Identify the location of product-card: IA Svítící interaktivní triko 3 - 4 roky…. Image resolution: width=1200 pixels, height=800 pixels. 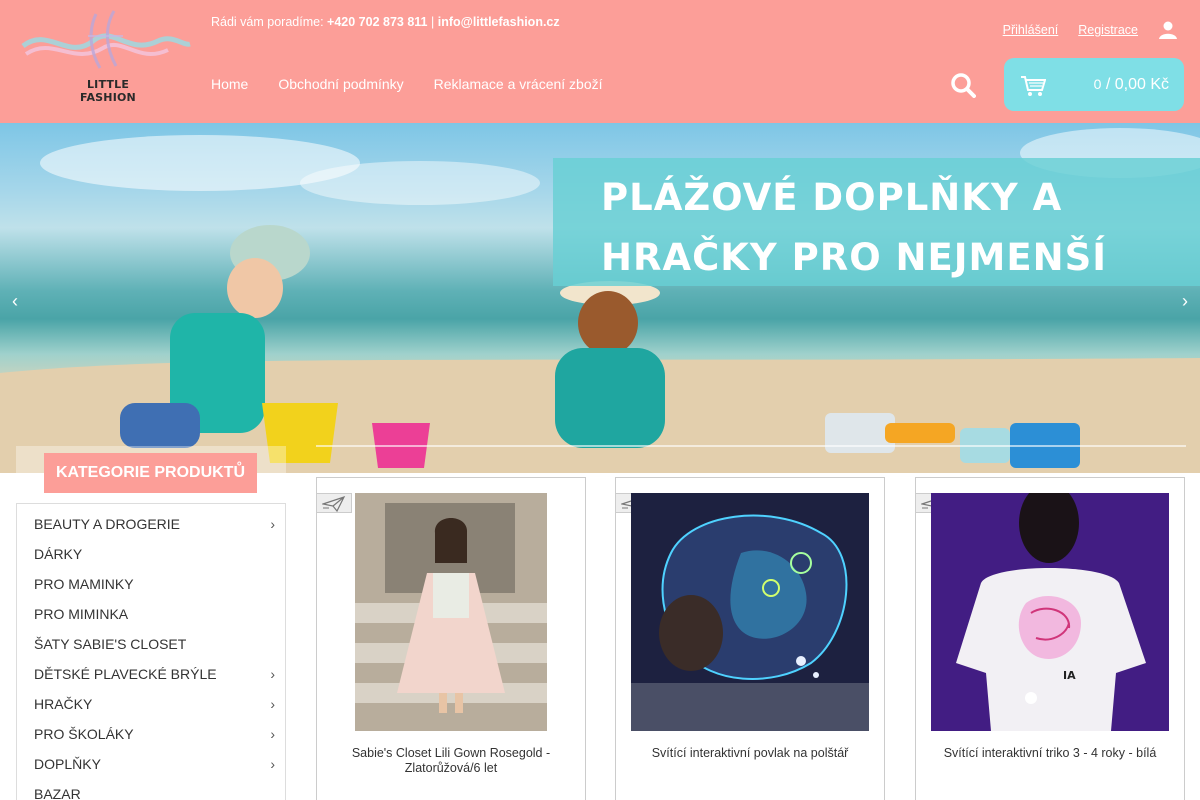
(1050, 638).